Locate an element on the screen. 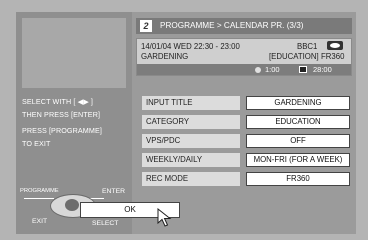 Image resolution: width=368 pixels, height=240 pixels. info-status-bar: 1:00 28:00 is located at coordinates (244, 69).